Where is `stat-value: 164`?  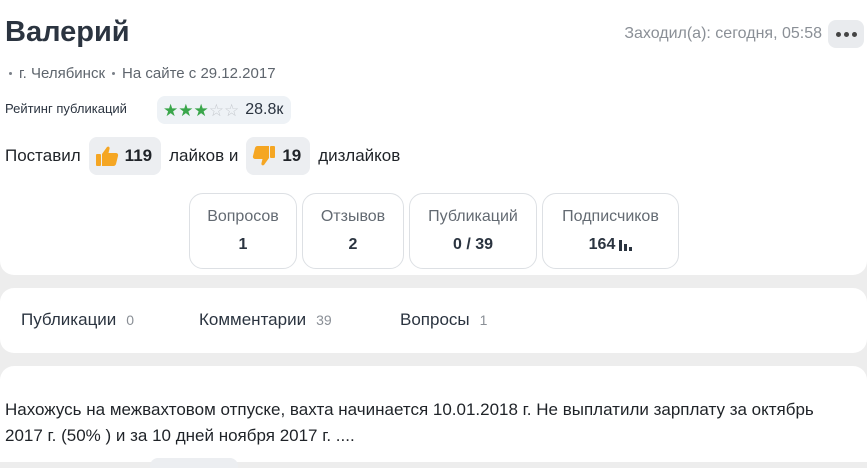 stat-value: 164 is located at coordinates (602, 244).